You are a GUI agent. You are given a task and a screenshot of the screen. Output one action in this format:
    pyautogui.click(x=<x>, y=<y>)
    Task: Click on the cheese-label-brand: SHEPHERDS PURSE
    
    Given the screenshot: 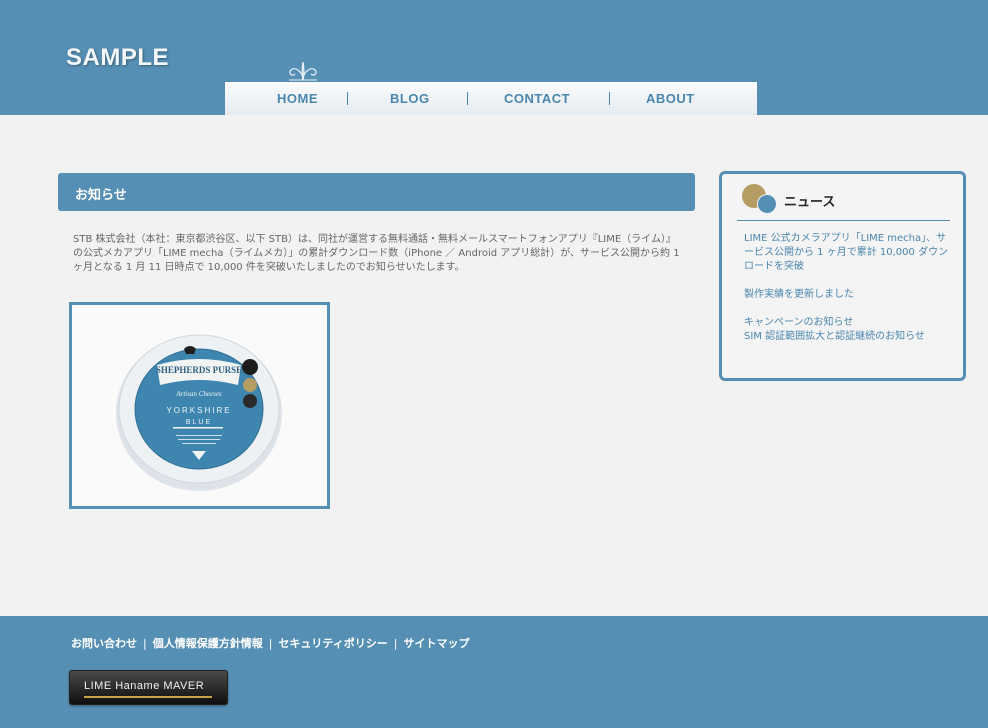 What is the action you would take?
    pyautogui.click(x=199, y=370)
    